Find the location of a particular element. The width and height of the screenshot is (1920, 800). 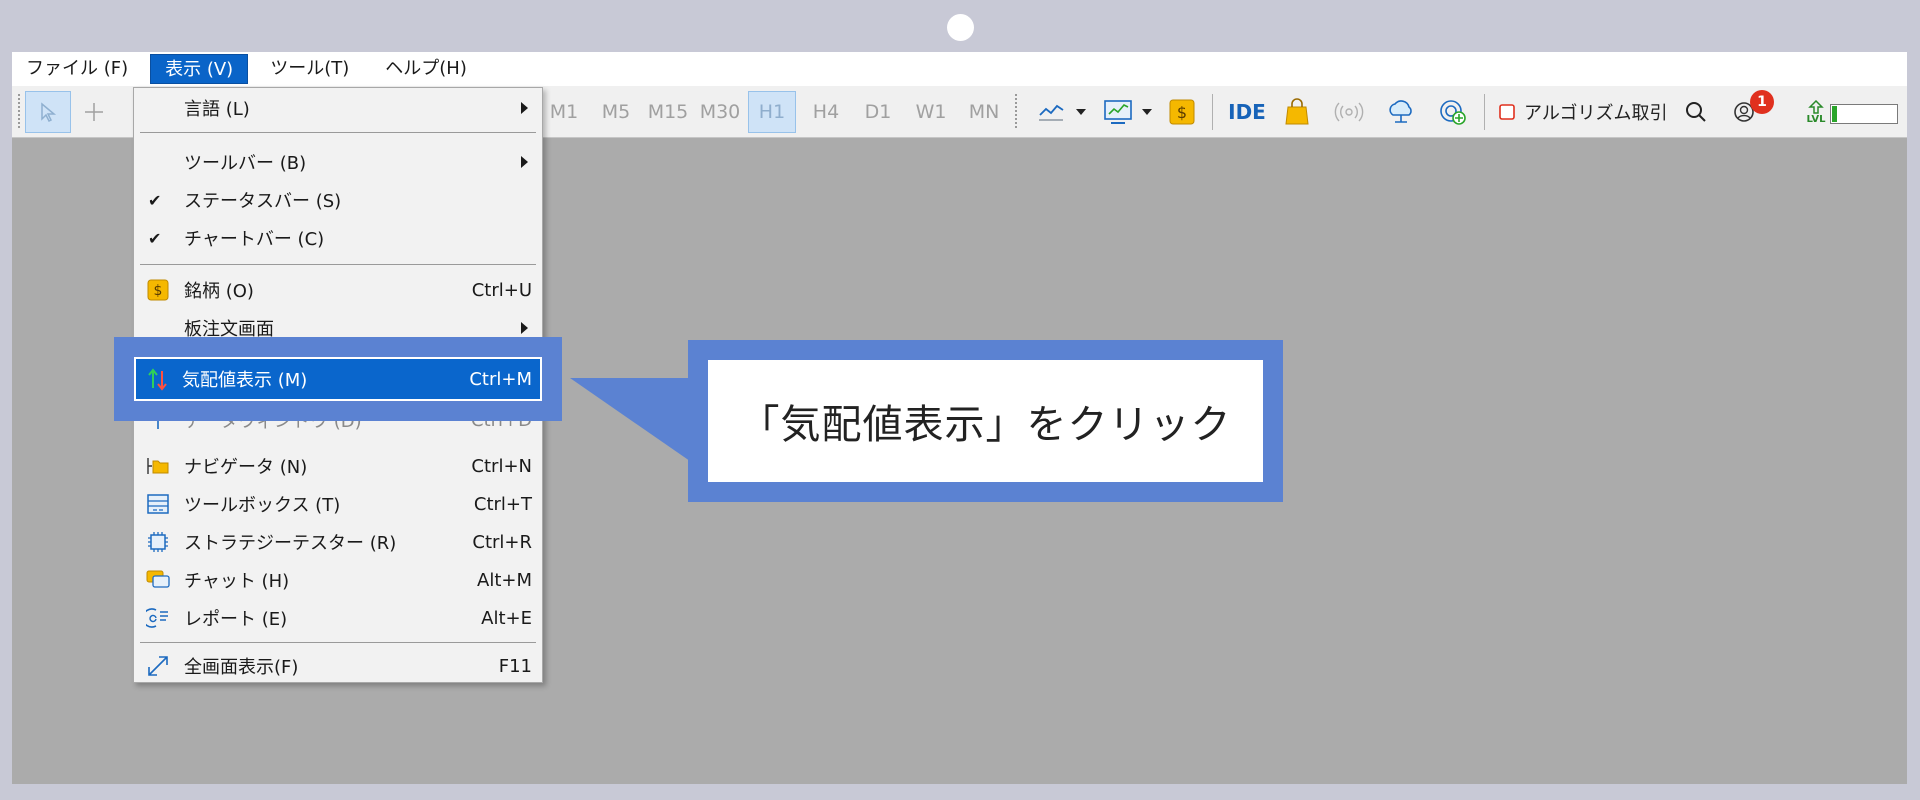

market-button is located at coordinates (1297, 112).